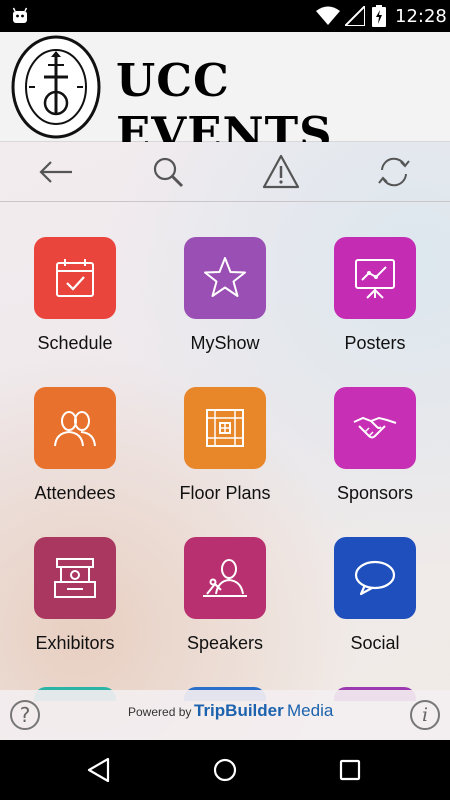  I want to click on brand-name-light: Media, so click(310, 710).